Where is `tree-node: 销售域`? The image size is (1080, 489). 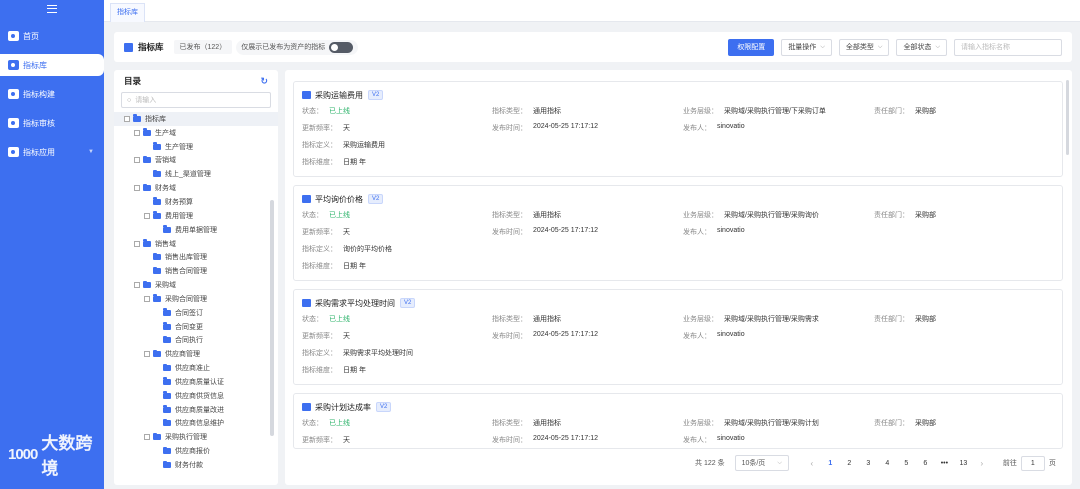 tree-node: 销售域 is located at coordinates (196, 244).